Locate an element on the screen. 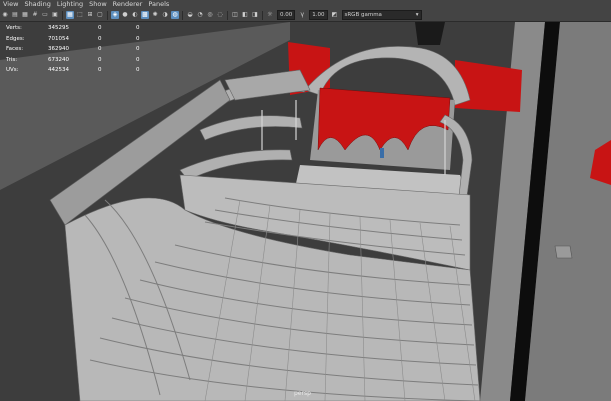 The width and height of the screenshot is (611, 401). color-space-dropdown: sRGB gamma ▾ is located at coordinates (381, 15).